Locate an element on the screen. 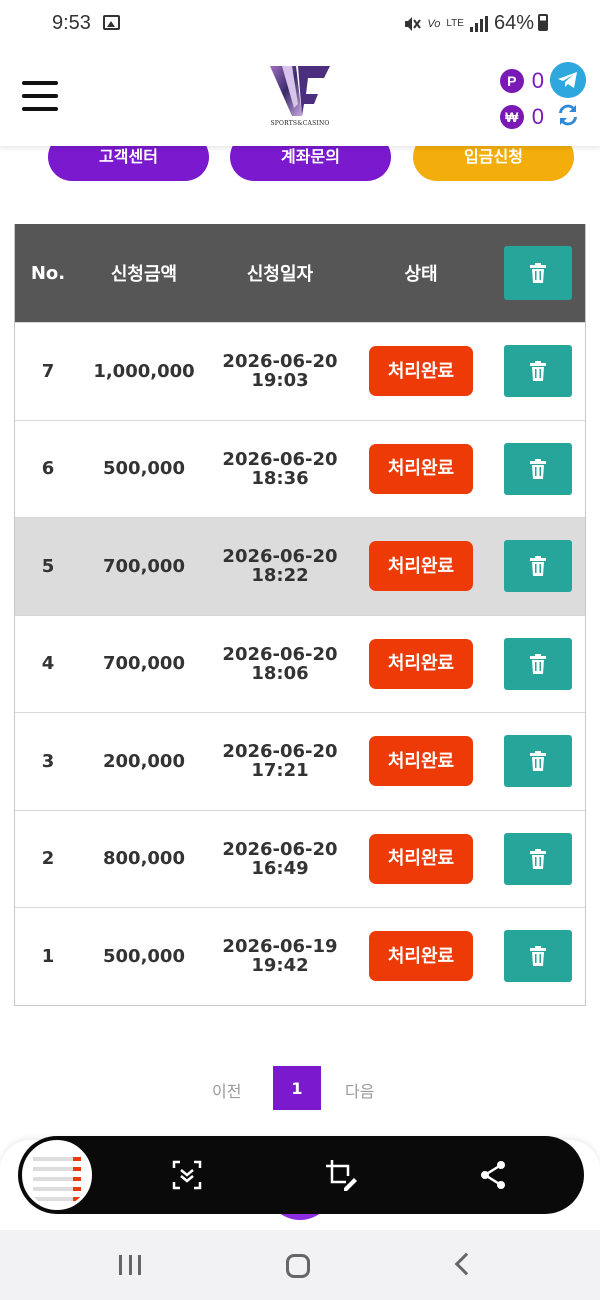 The height and width of the screenshot is (1300, 600). prev-page-link: 이전 is located at coordinates (226, 1090).